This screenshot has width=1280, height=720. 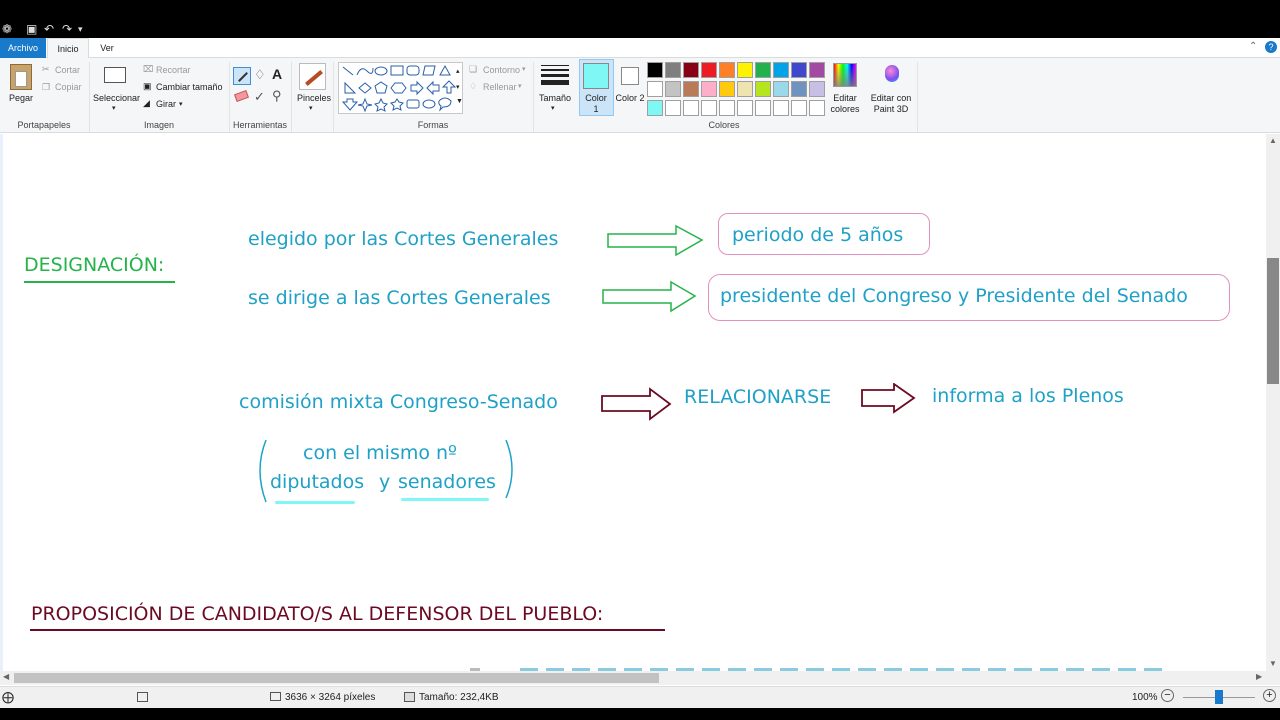 What do you see at coordinates (400, 88) in the screenshot?
I see `shapes-gallery` at bounding box center [400, 88].